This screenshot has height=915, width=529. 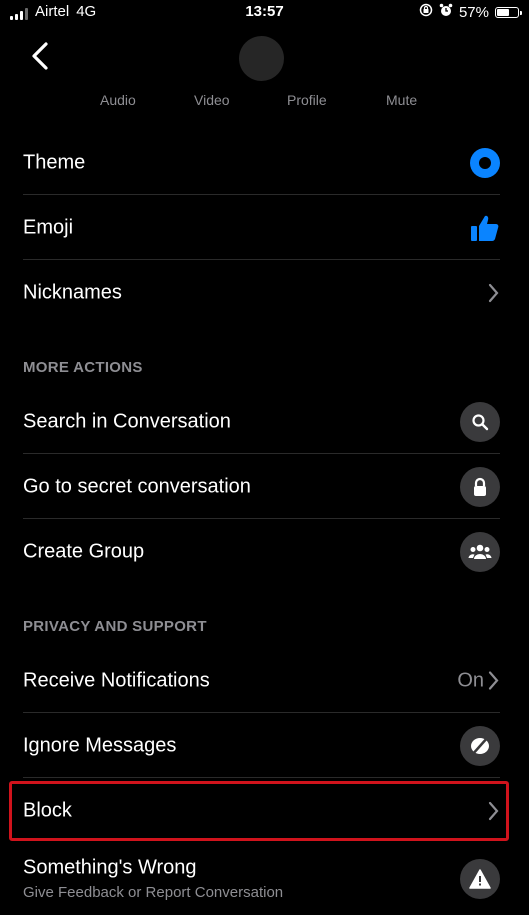 I want to click on alarm-icon, so click(x=446, y=12).